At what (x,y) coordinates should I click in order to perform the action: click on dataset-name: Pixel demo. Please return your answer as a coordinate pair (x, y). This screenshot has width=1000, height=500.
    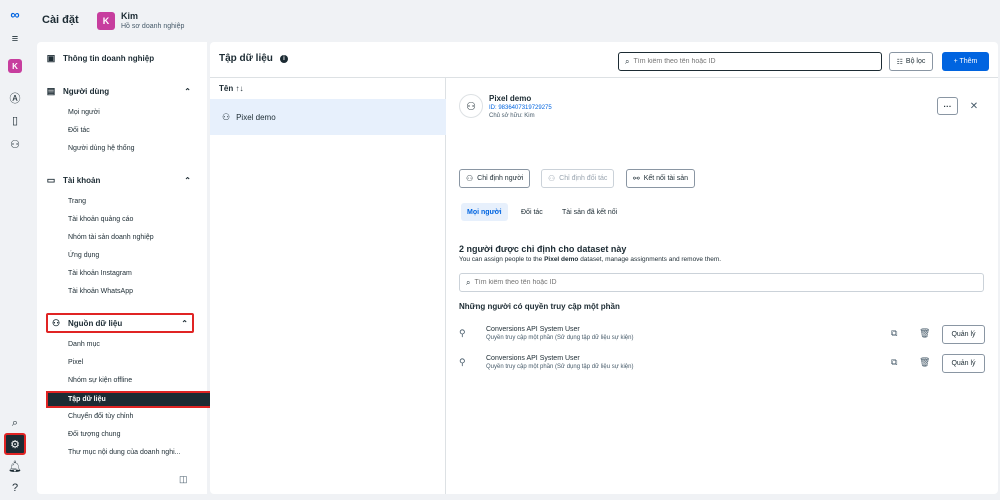
    Looking at the image, I should click on (510, 98).